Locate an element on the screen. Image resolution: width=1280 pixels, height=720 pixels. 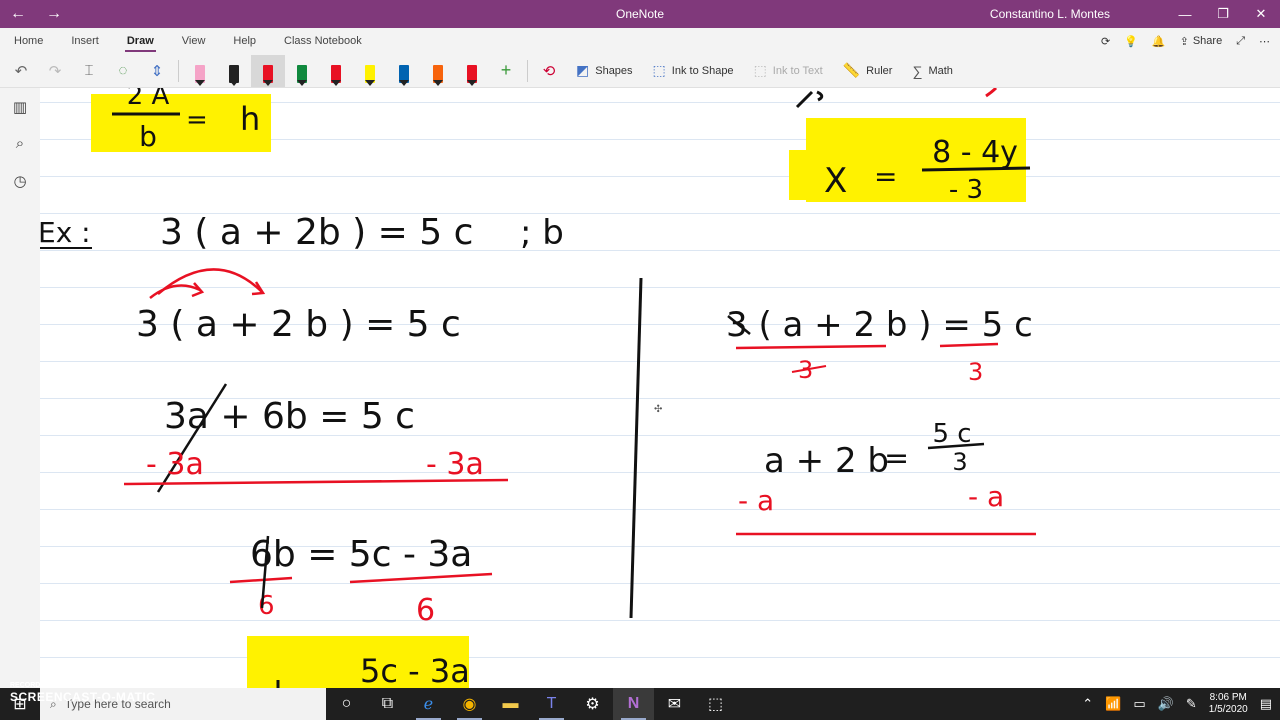
ink-equals-right: = is located at coordinates (885, 176).